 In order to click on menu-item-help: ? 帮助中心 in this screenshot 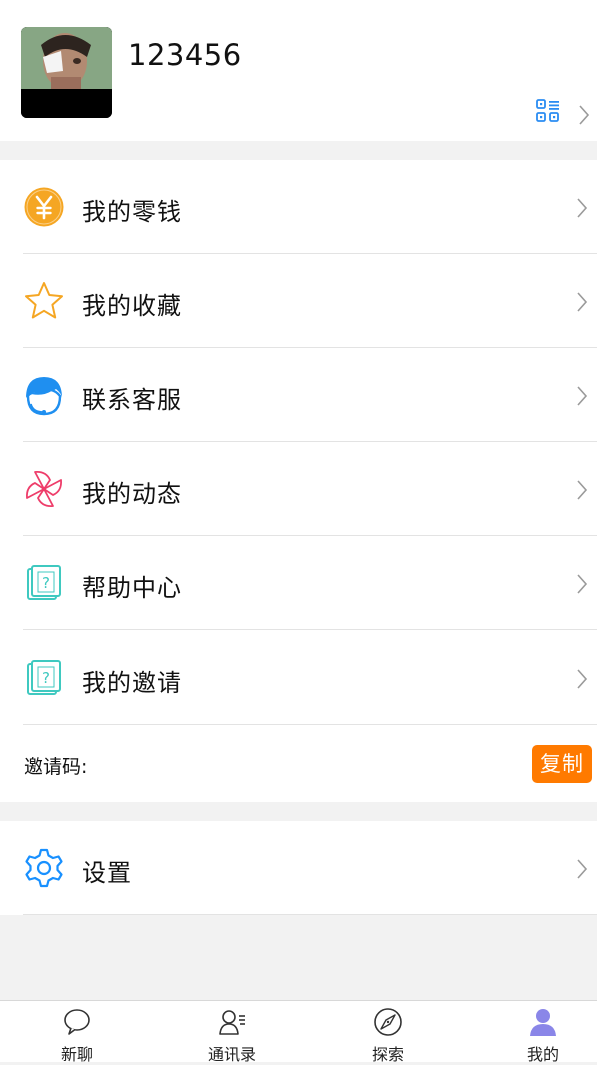, I will do `click(298, 583)`.